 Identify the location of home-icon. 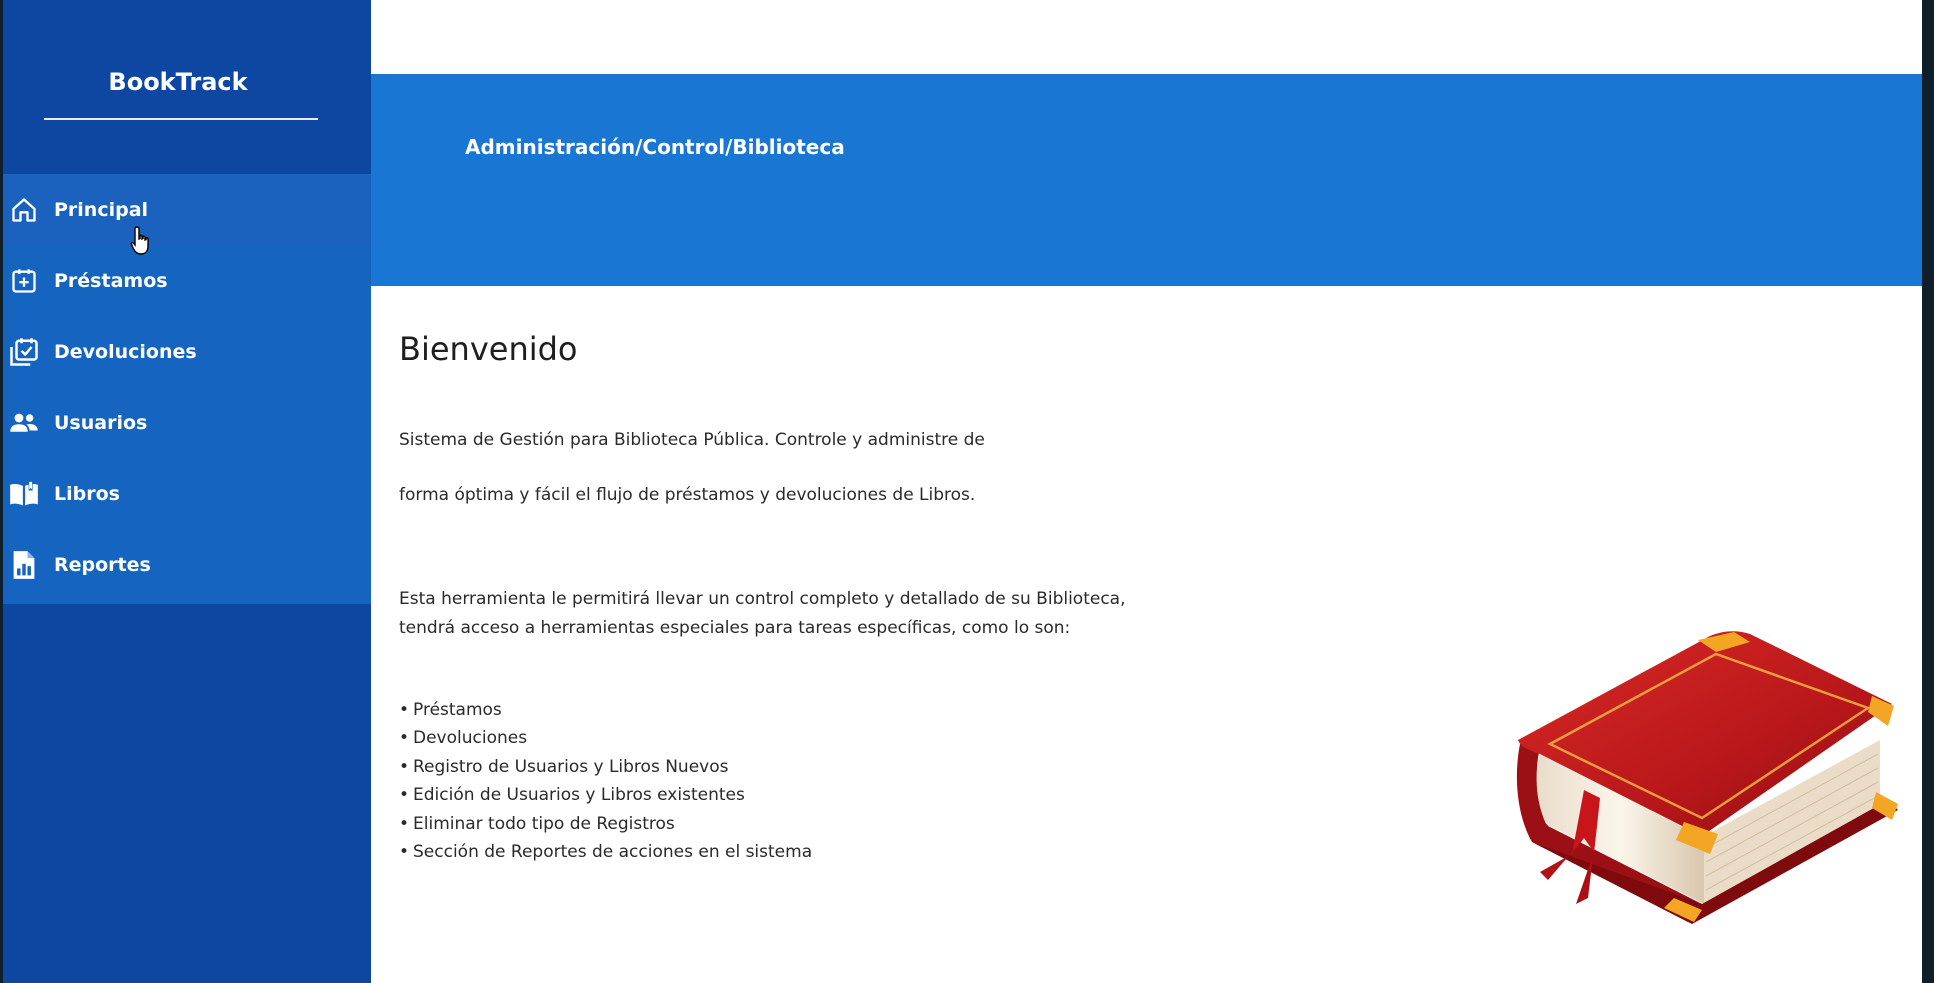
(24, 210).